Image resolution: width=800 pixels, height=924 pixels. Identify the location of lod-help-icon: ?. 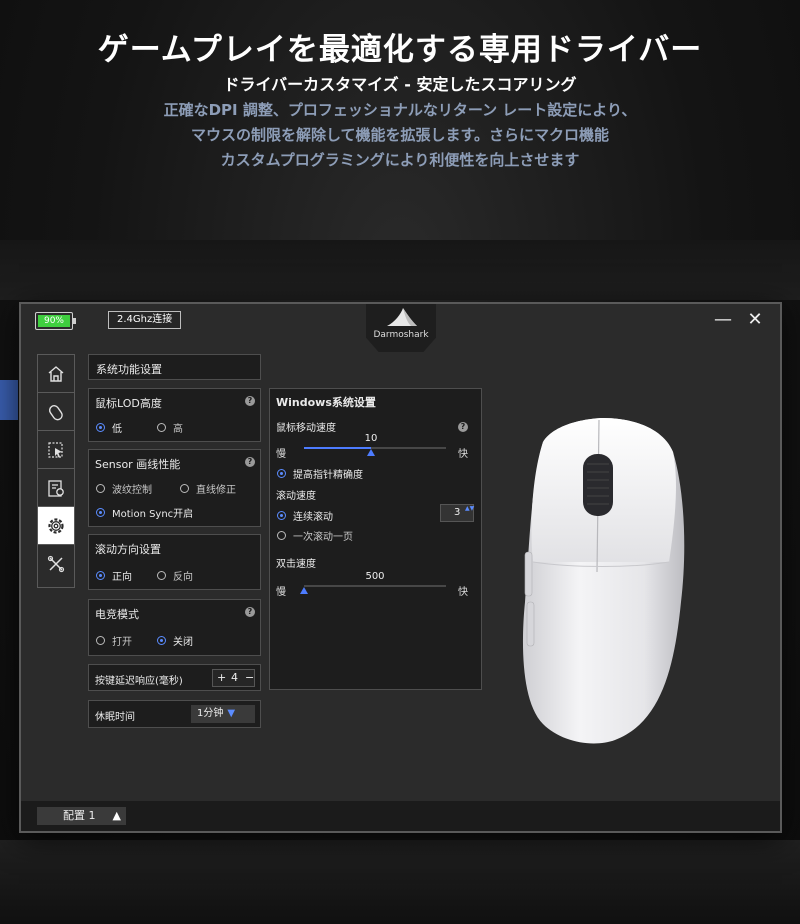
(250, 401).